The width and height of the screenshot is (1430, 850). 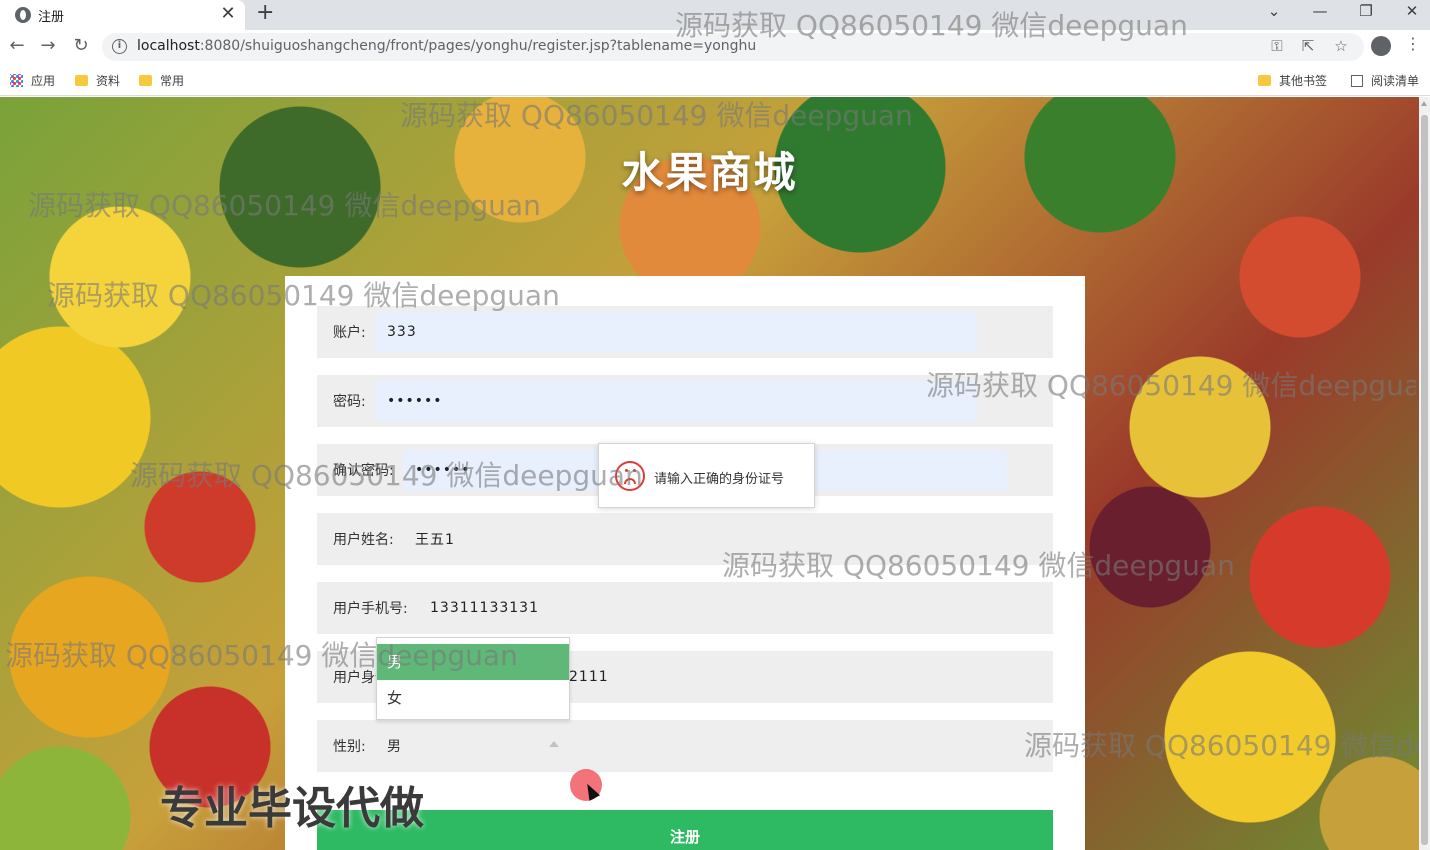 What do you see at coordinates (81, 45) in the screenshot?
I see `reload-icon: ↻` at bounding box center [81, 45].